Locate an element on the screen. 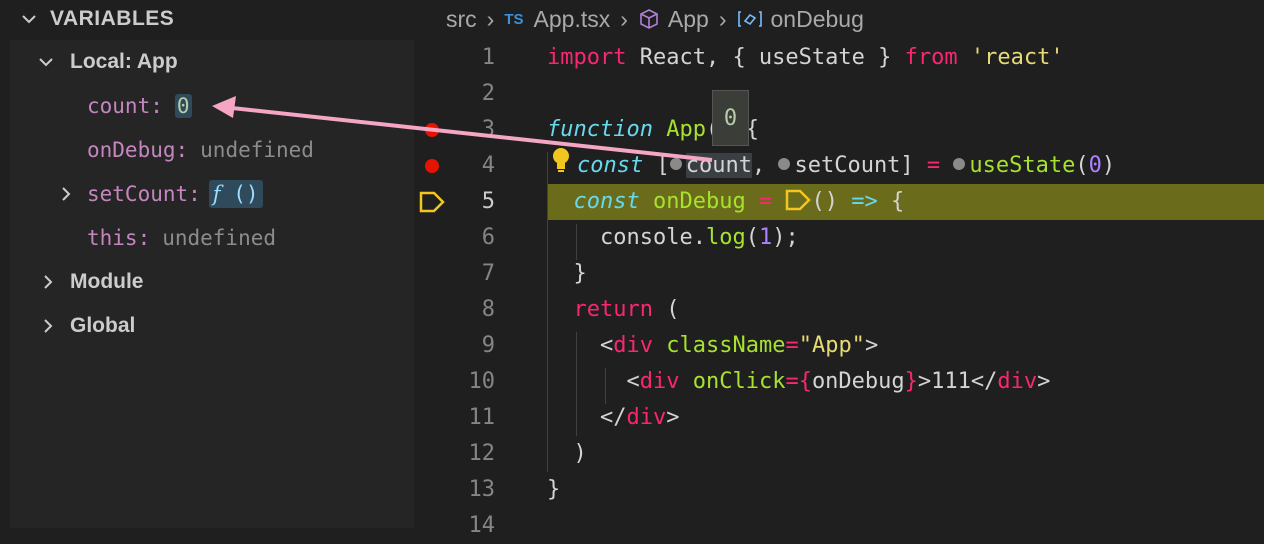  variable-ondebug: onDebug: undefined is located at coordinates (200, 150).